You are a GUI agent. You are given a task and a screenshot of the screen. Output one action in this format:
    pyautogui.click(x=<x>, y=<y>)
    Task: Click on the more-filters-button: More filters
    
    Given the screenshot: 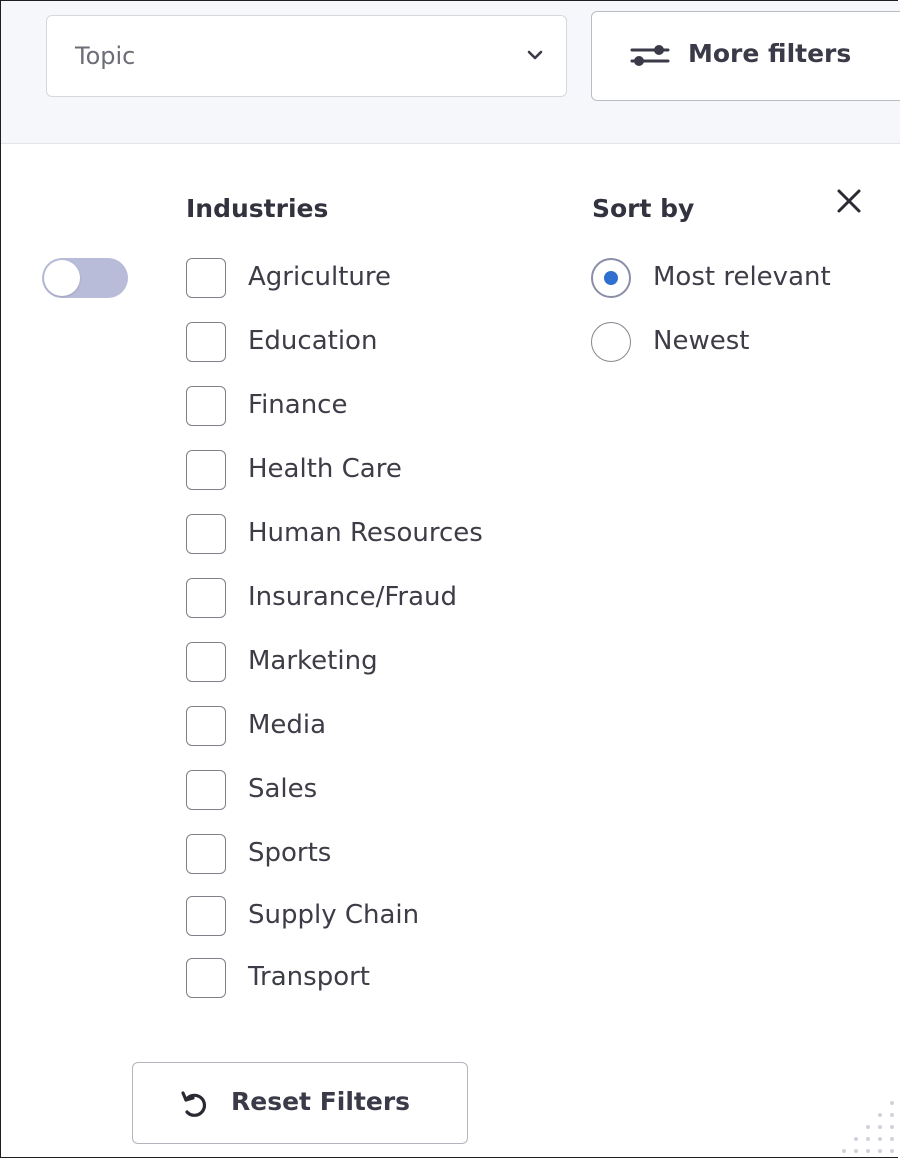 What is the action you would take?
    pyautogui.click(x=745, y=56)
    